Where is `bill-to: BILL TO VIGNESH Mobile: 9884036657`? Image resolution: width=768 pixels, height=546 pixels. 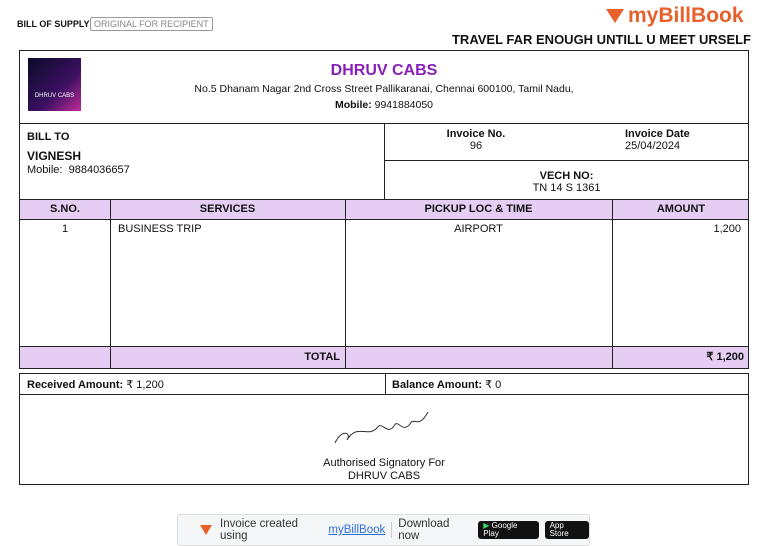
bill-to: BILL TO VIGNESH Mobile: 9884036657 is located at coordinates (202, 161).